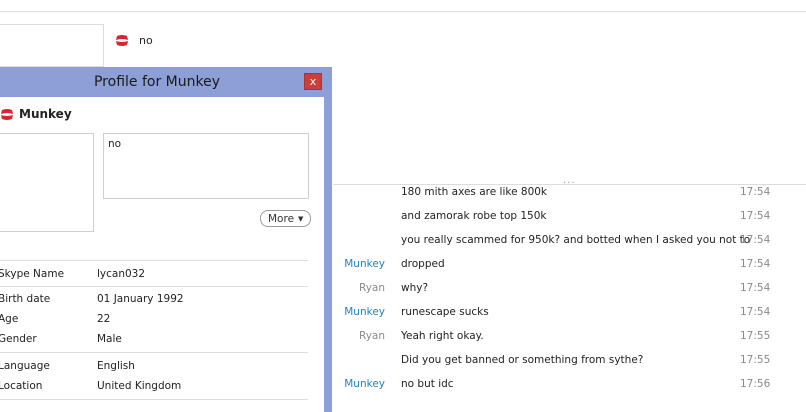 This screenshot has height=412, width=806. Describe the element at coordinates (18, 339) in the screenshot. I see `info-label: Gender` at that location.